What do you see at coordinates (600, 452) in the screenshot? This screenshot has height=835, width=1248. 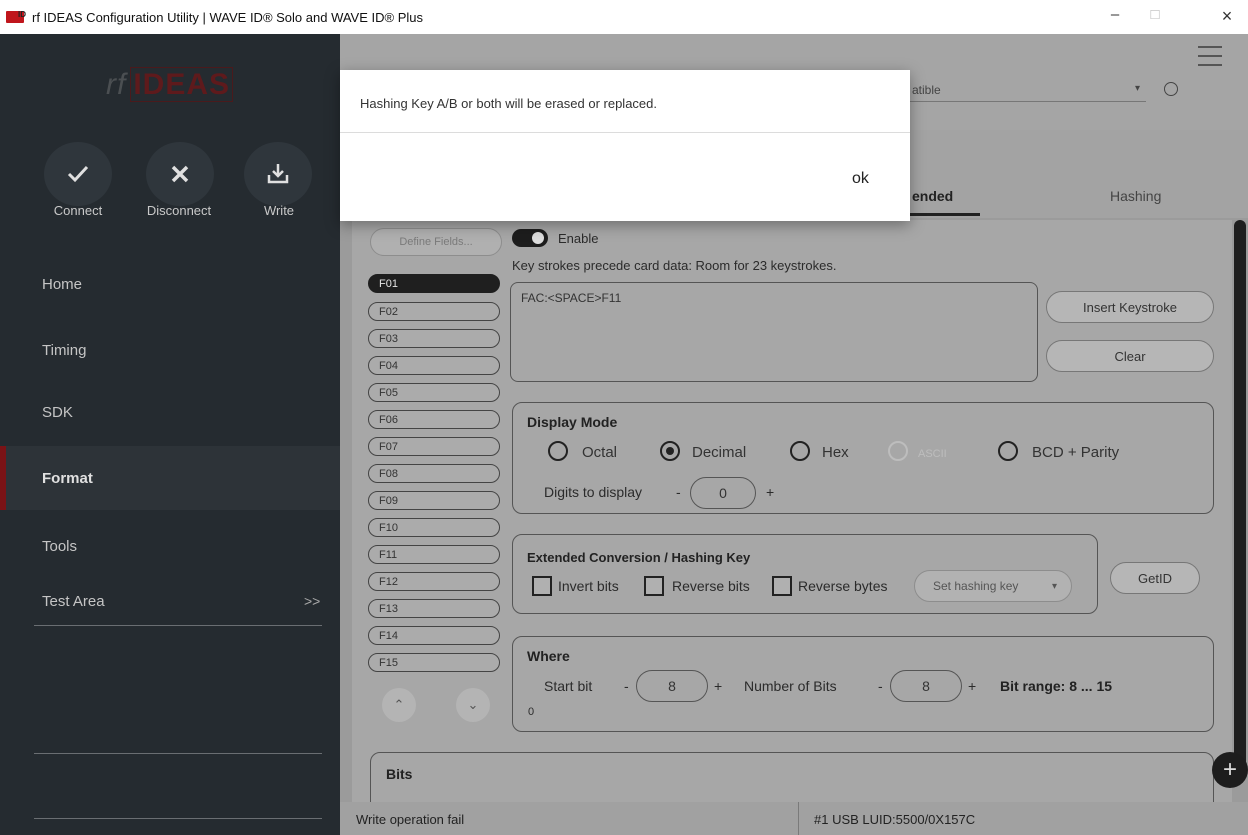 I see `octal-label: Octal` at bounding box center [600, 452].